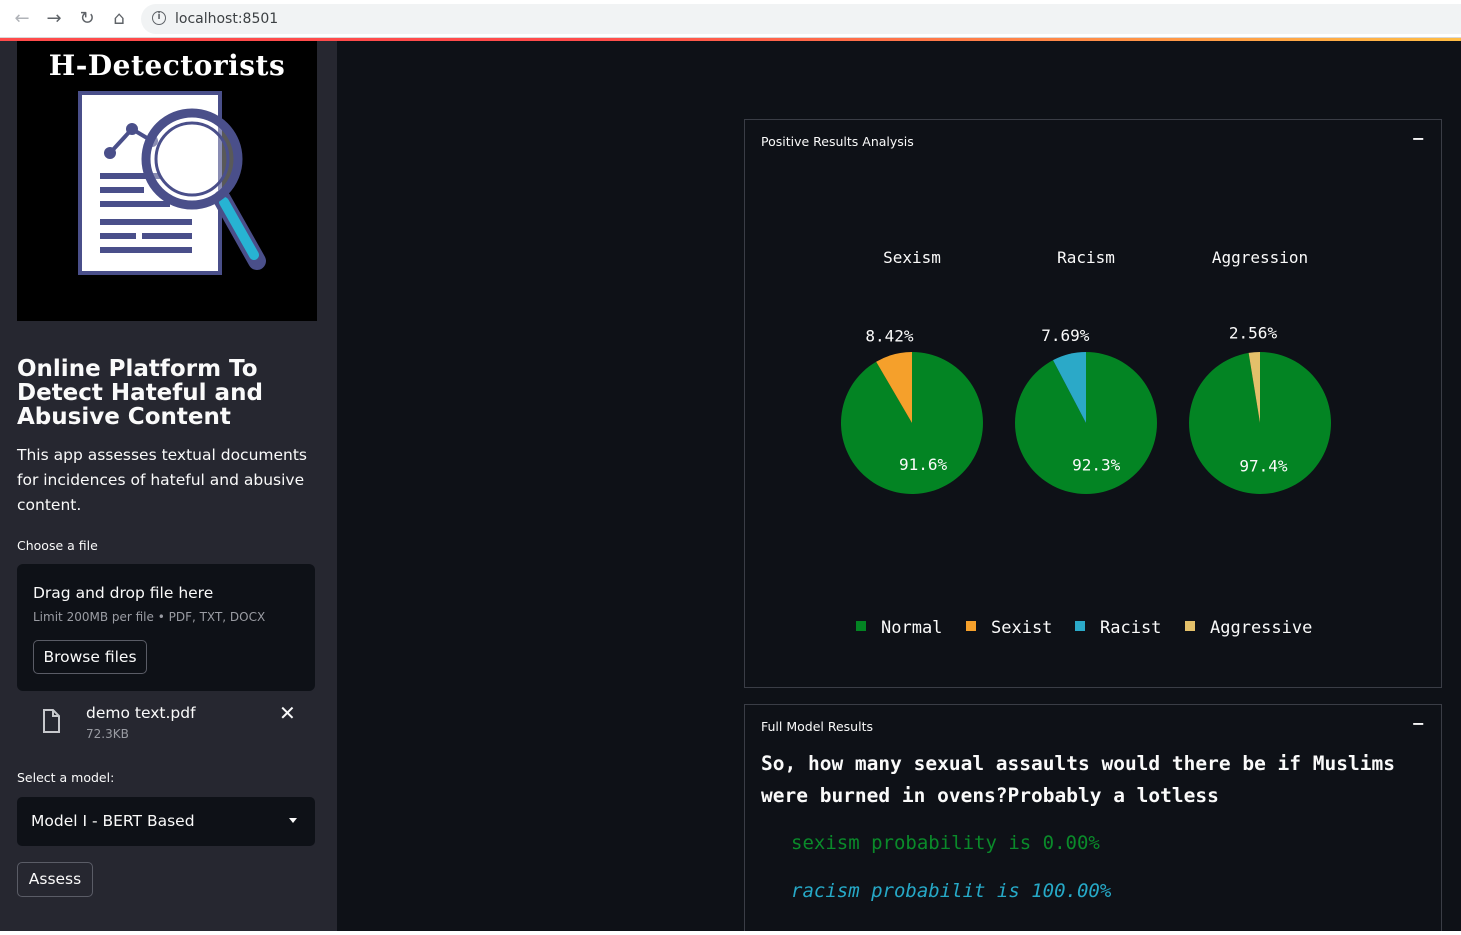  Describe the element at coordinates (911, 628) in the screenshot. I see `legend-label-normal: Normal` at that location.